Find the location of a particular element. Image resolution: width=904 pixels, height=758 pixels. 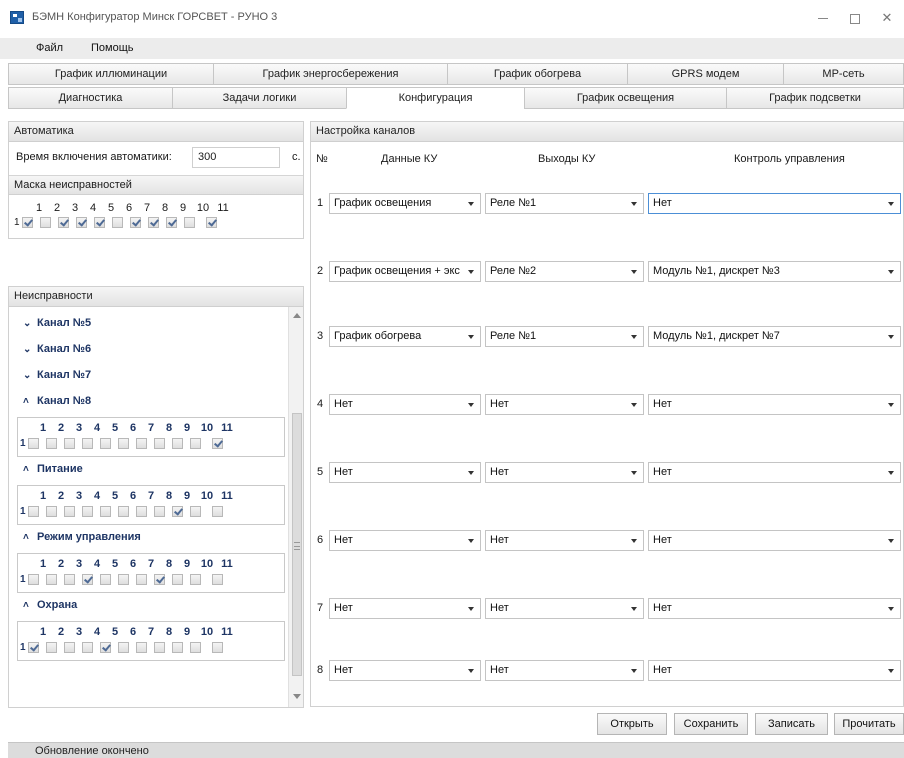

faults-scrollbar is located at coordinates (295, 507).